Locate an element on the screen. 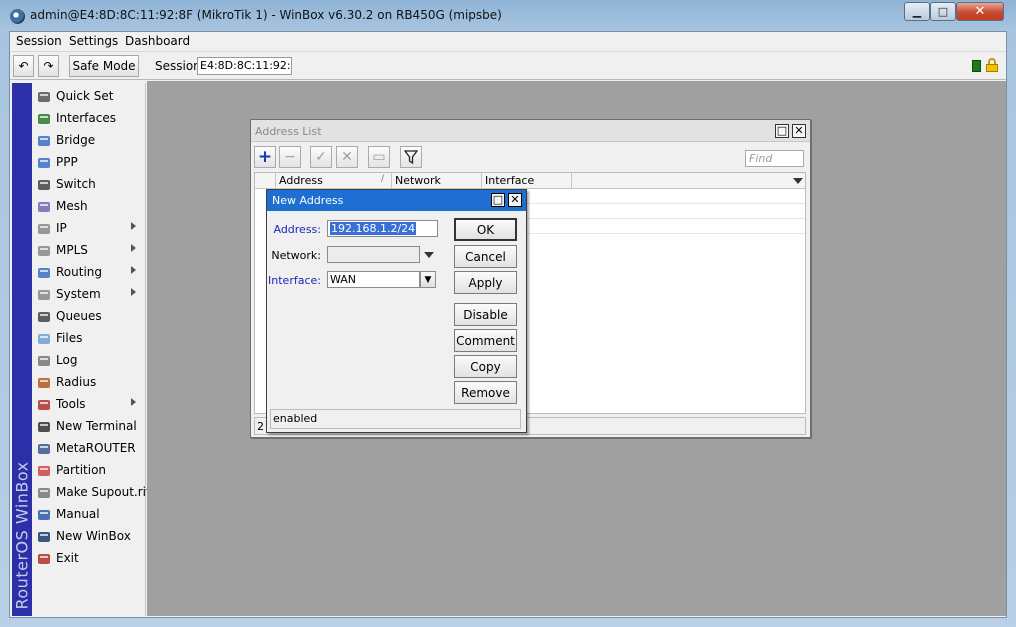 This screenshot has width=1016, height=627. wand-icon is located at coordinates (44, 97).